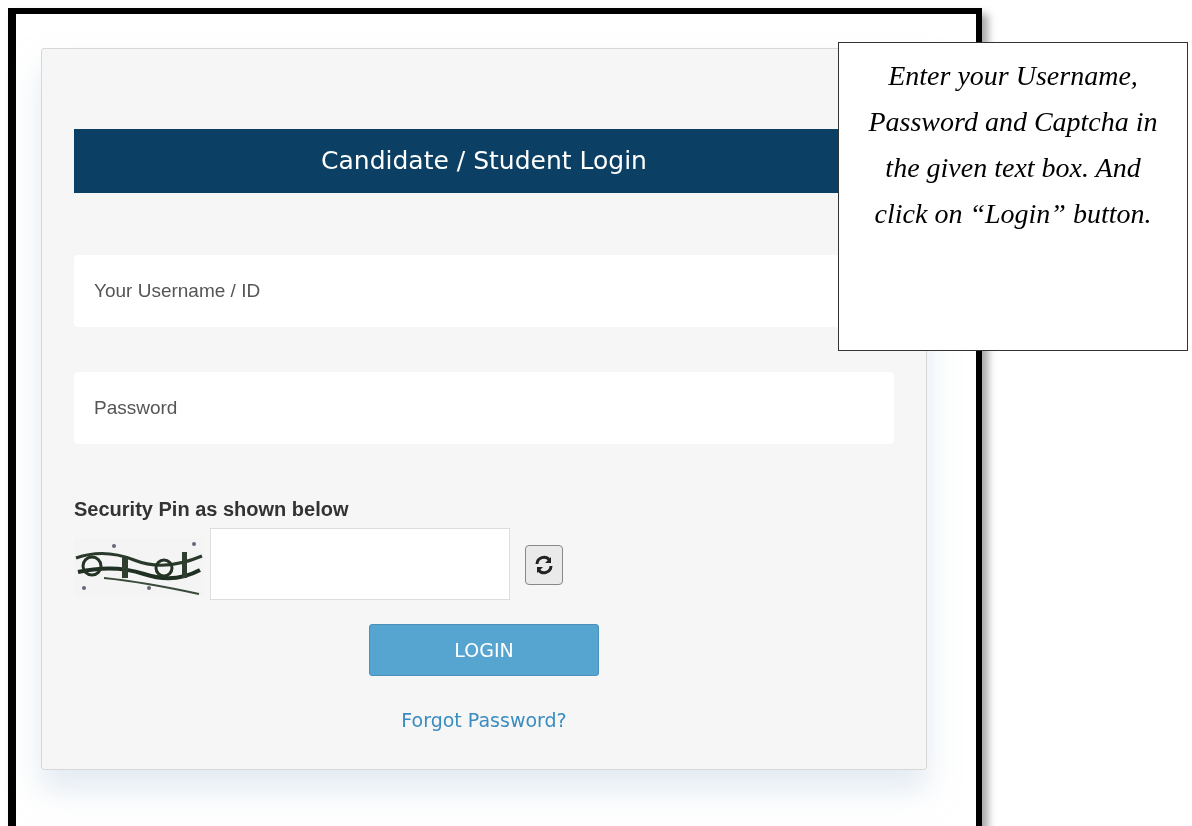 Image resolution: width=1192 pixels, height=826 pixels. I want to click on refresh-button, so click(544, 565).